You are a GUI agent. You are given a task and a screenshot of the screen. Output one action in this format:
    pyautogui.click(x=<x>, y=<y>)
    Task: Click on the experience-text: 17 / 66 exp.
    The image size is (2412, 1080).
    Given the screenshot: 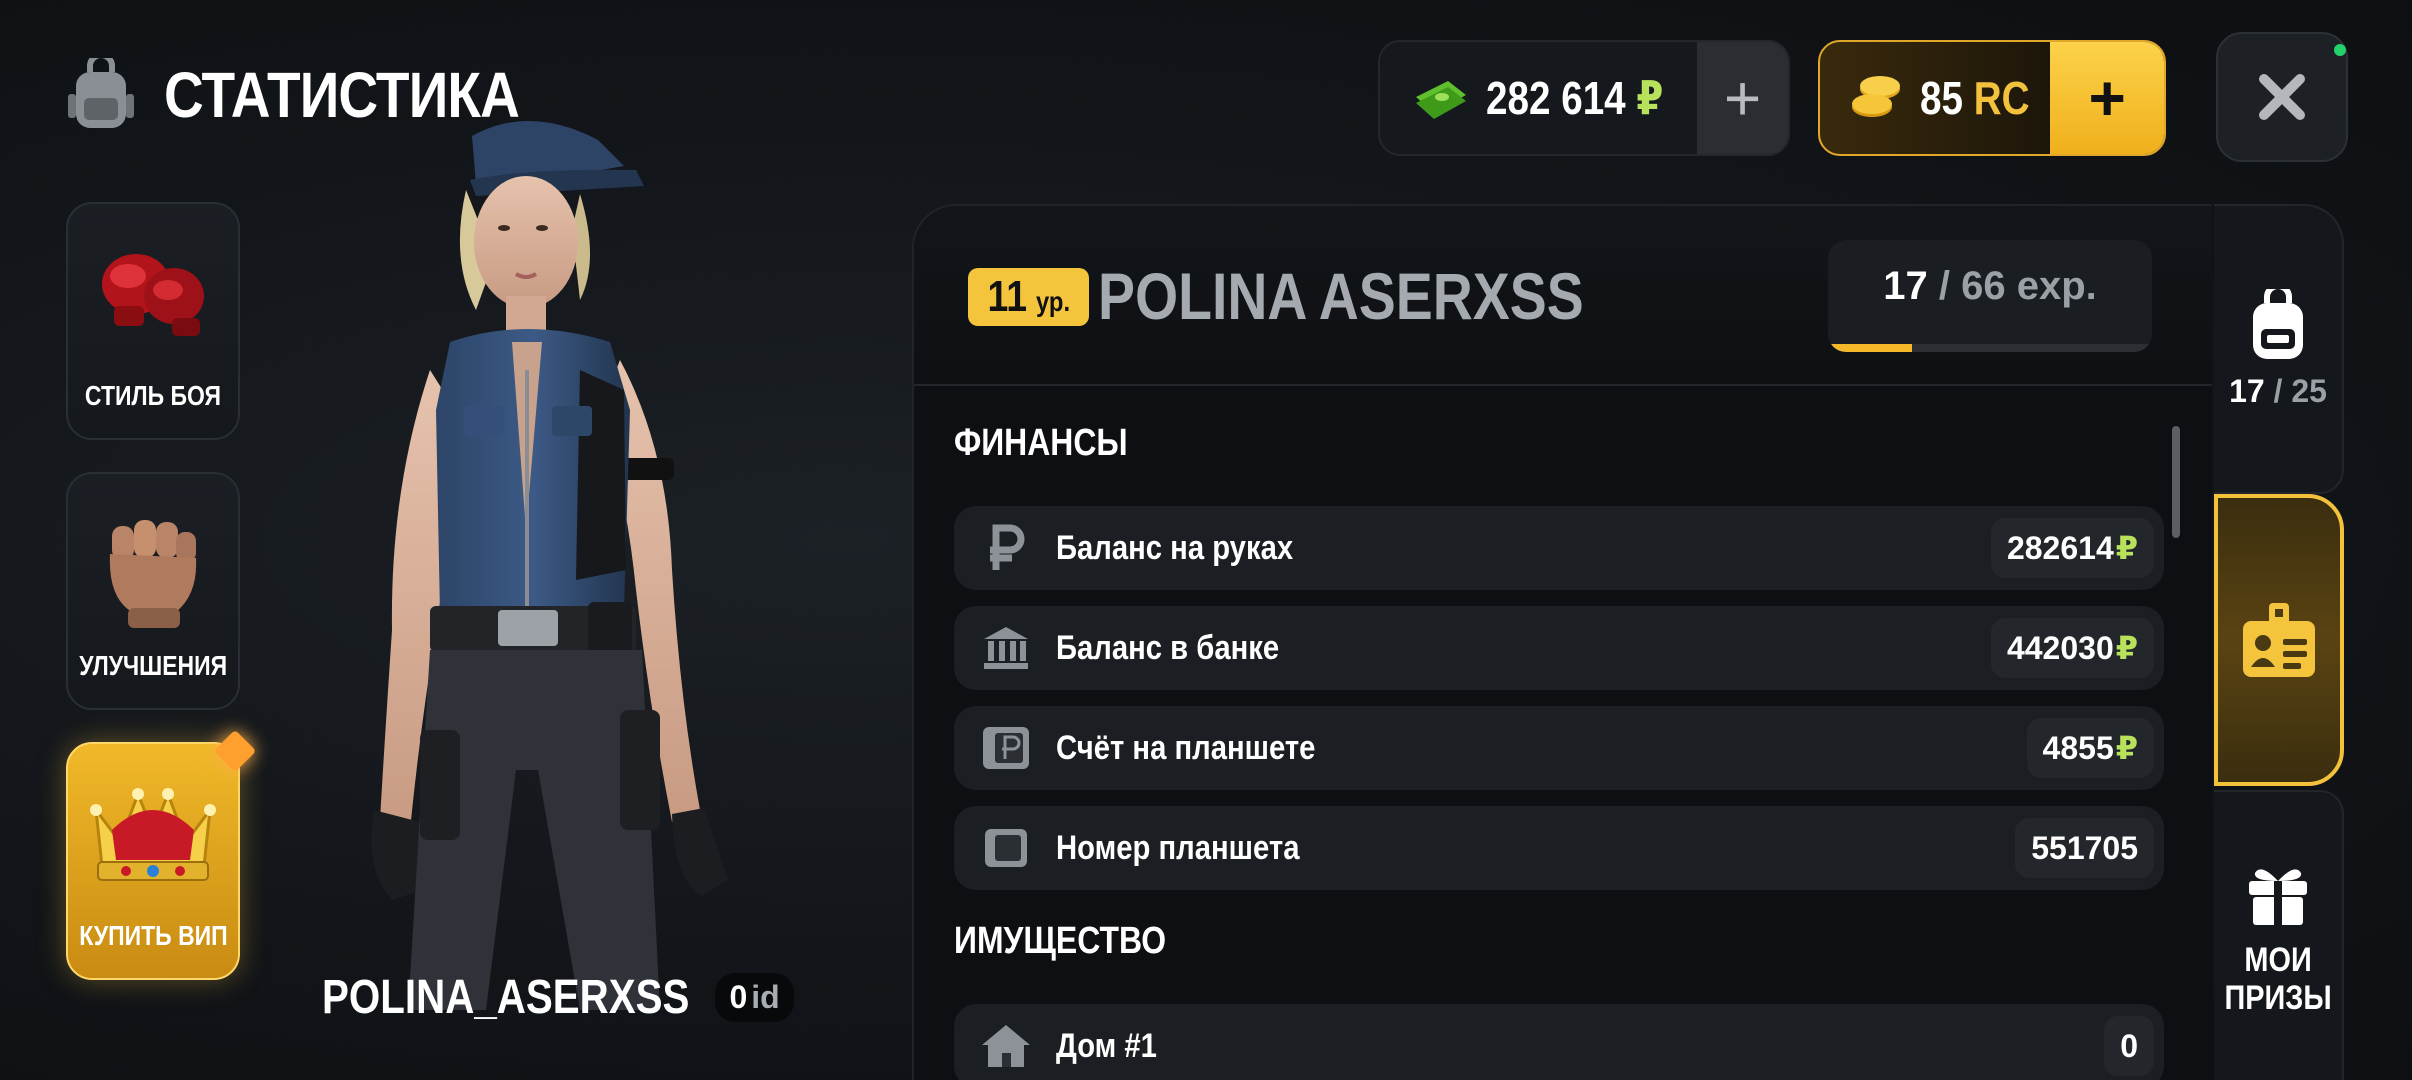 What is the action you would take?
    pyautogui.click(x=1990, y=286)
    